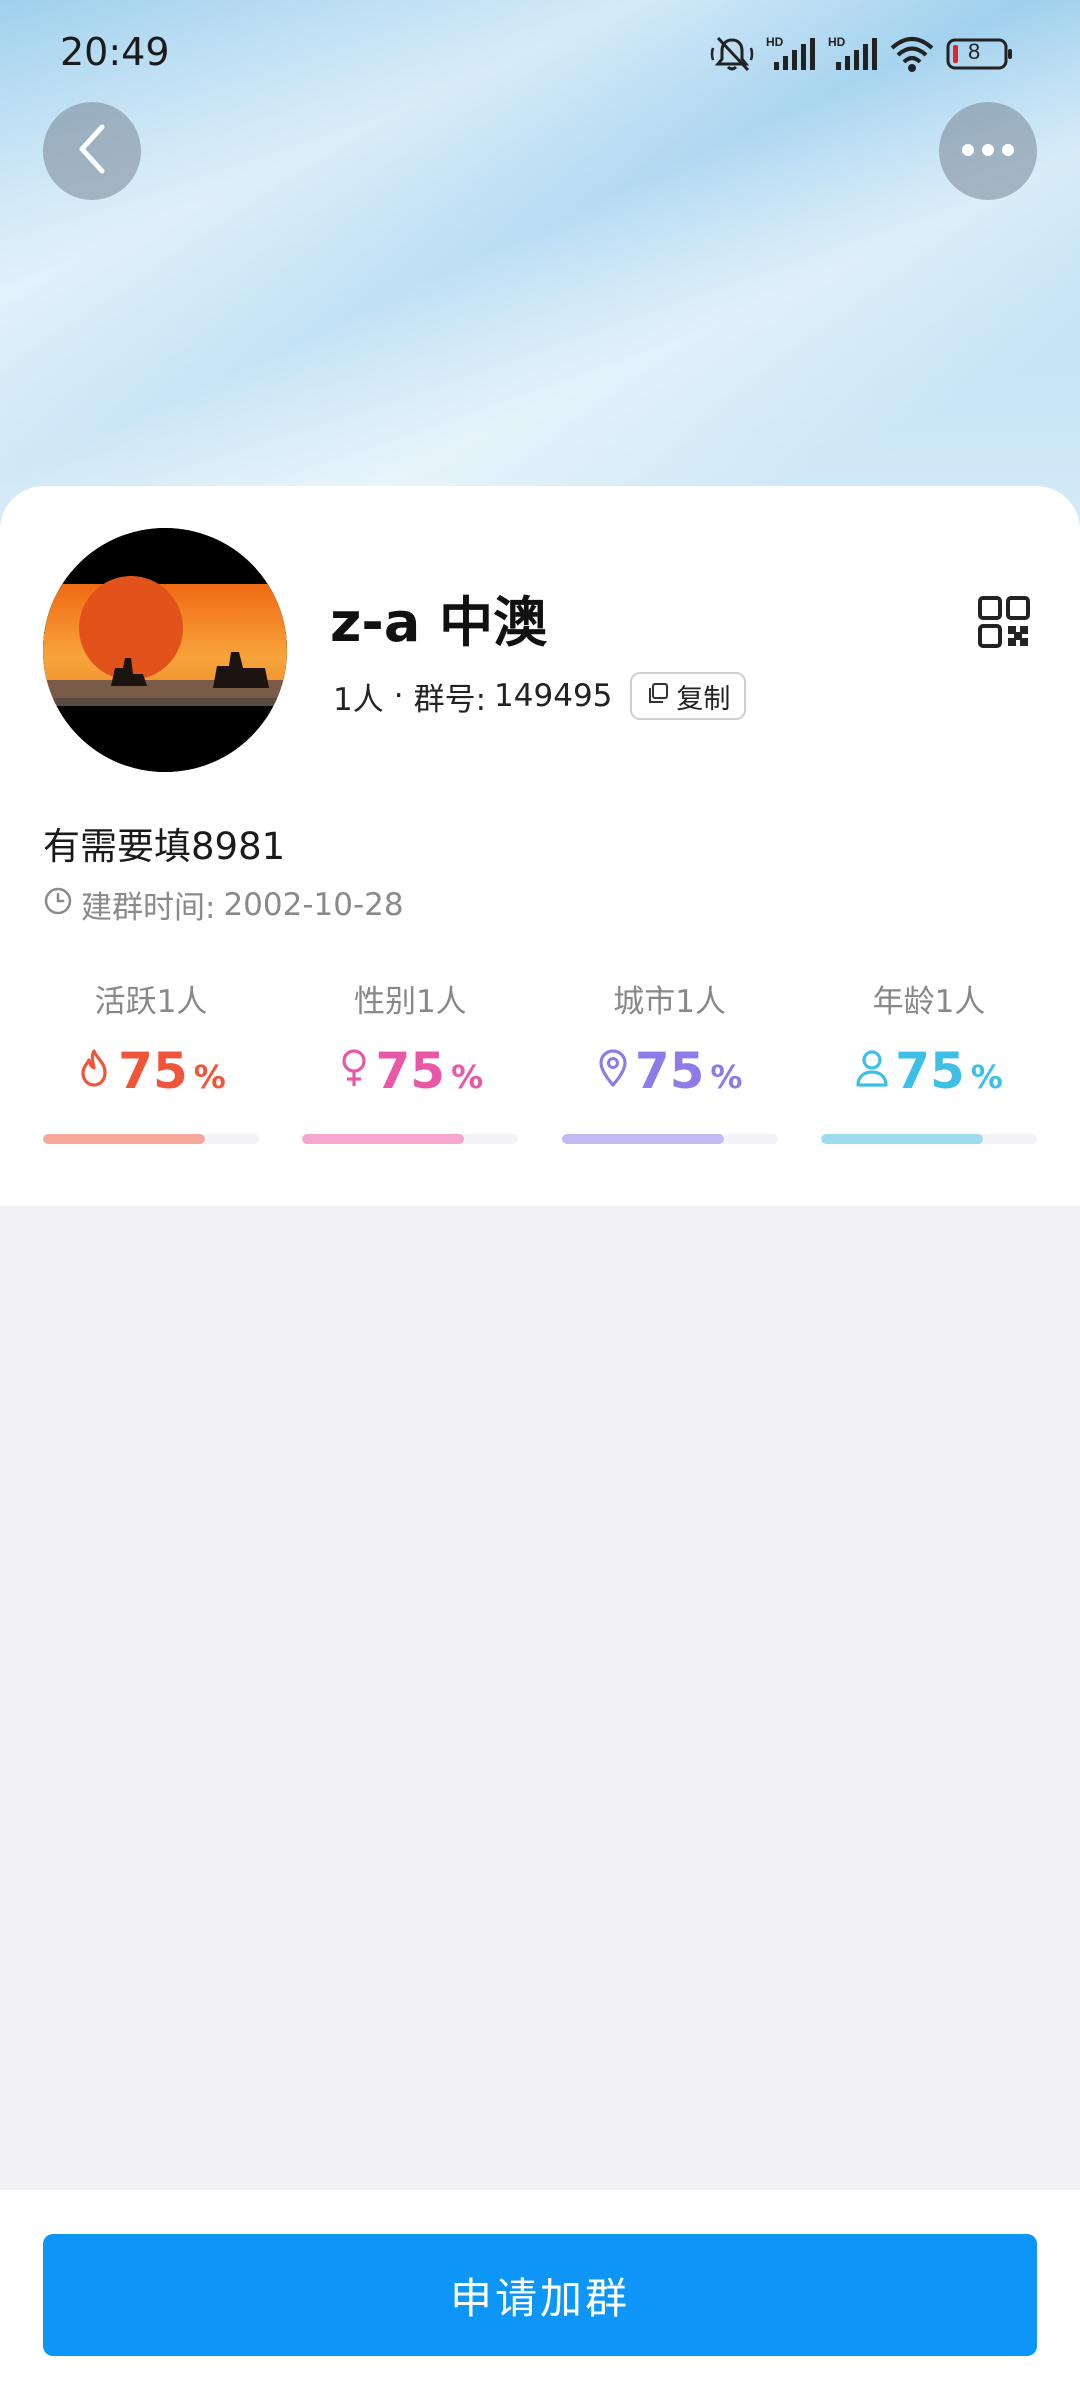 The image size is (1080, 2400). What do you see at coordinates (540, 55) in the screenshot?
I see `status-bar: 20:49 HD HD 8` at bounding box center [540, 55].